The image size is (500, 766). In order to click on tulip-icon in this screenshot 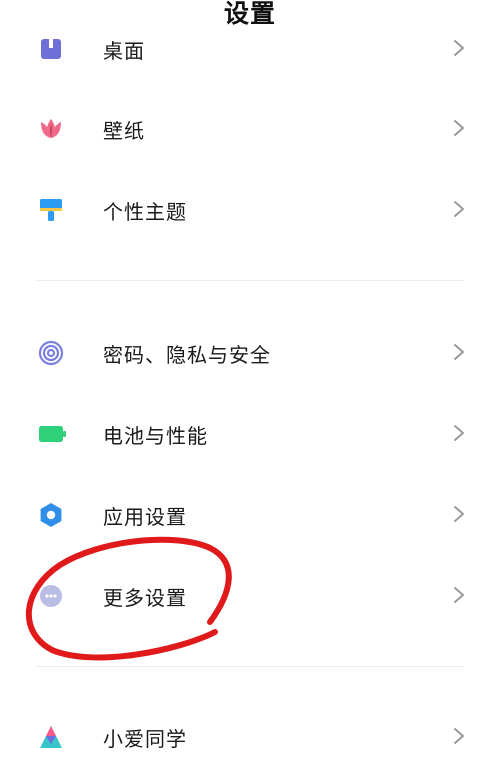, I will do `click(51, 128)`.